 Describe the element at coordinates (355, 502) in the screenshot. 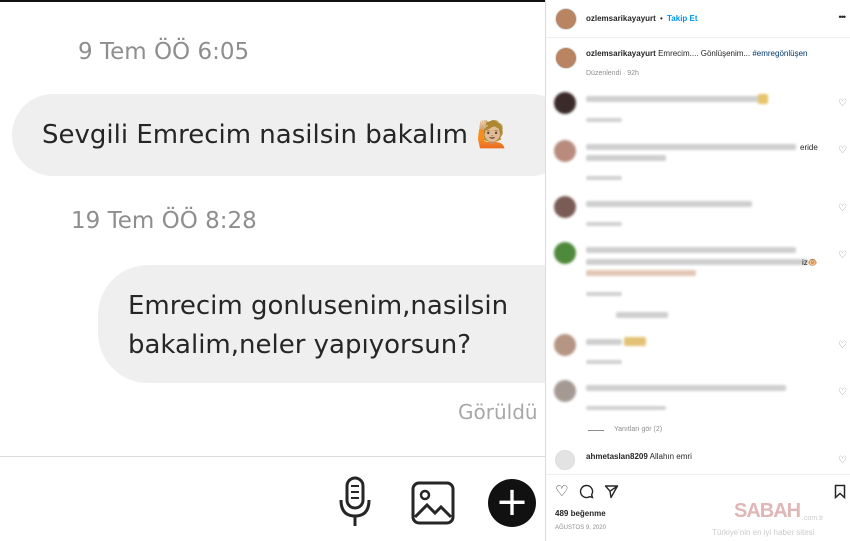

I see `microphone-icon` at that location.